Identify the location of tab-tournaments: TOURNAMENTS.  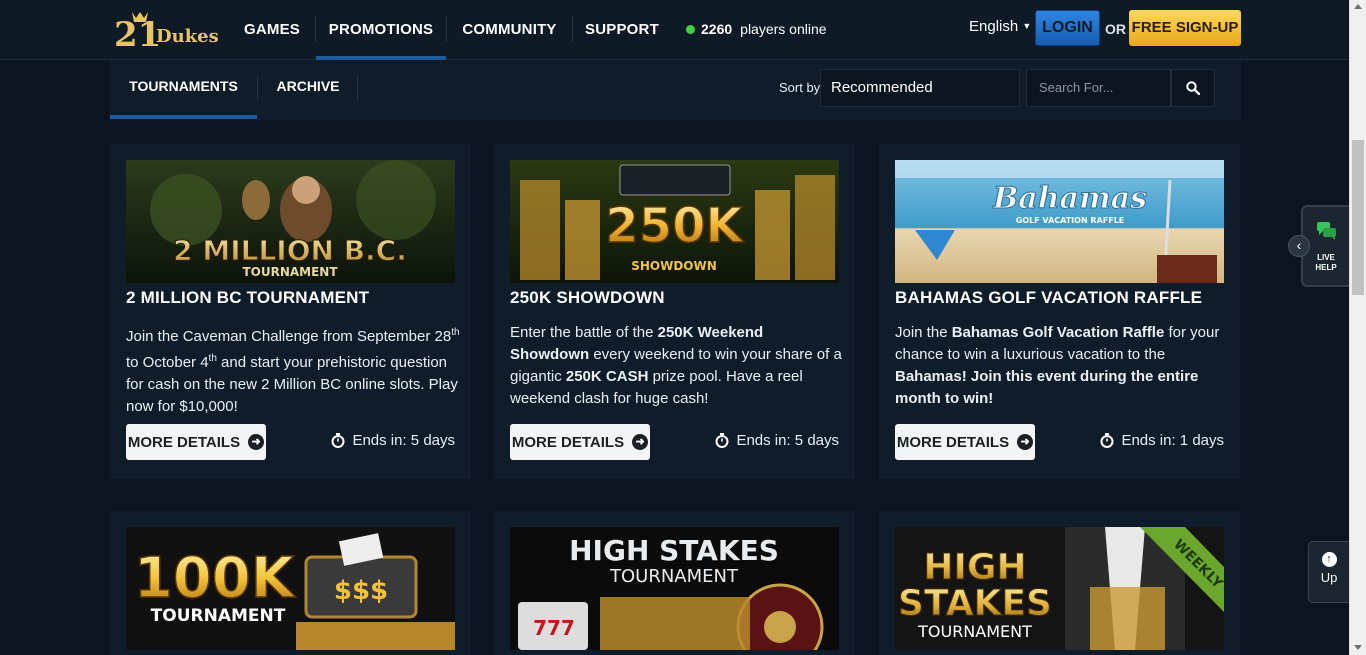
(183, 88).